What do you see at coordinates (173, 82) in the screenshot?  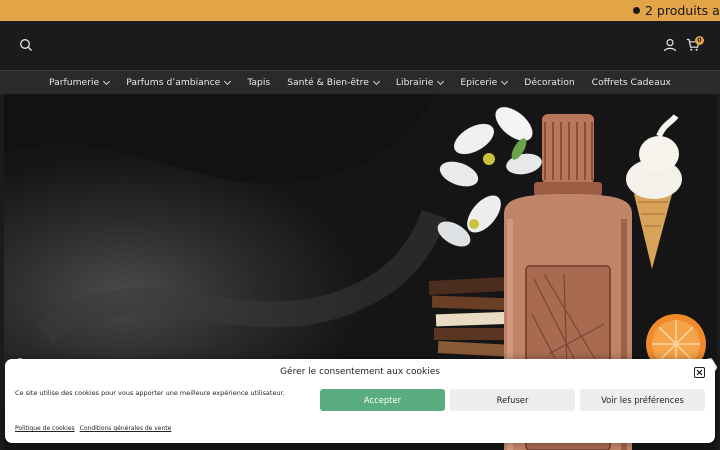 I see `nav-item-label: Parfums d’ambiance` at bounding box center [173, 82].